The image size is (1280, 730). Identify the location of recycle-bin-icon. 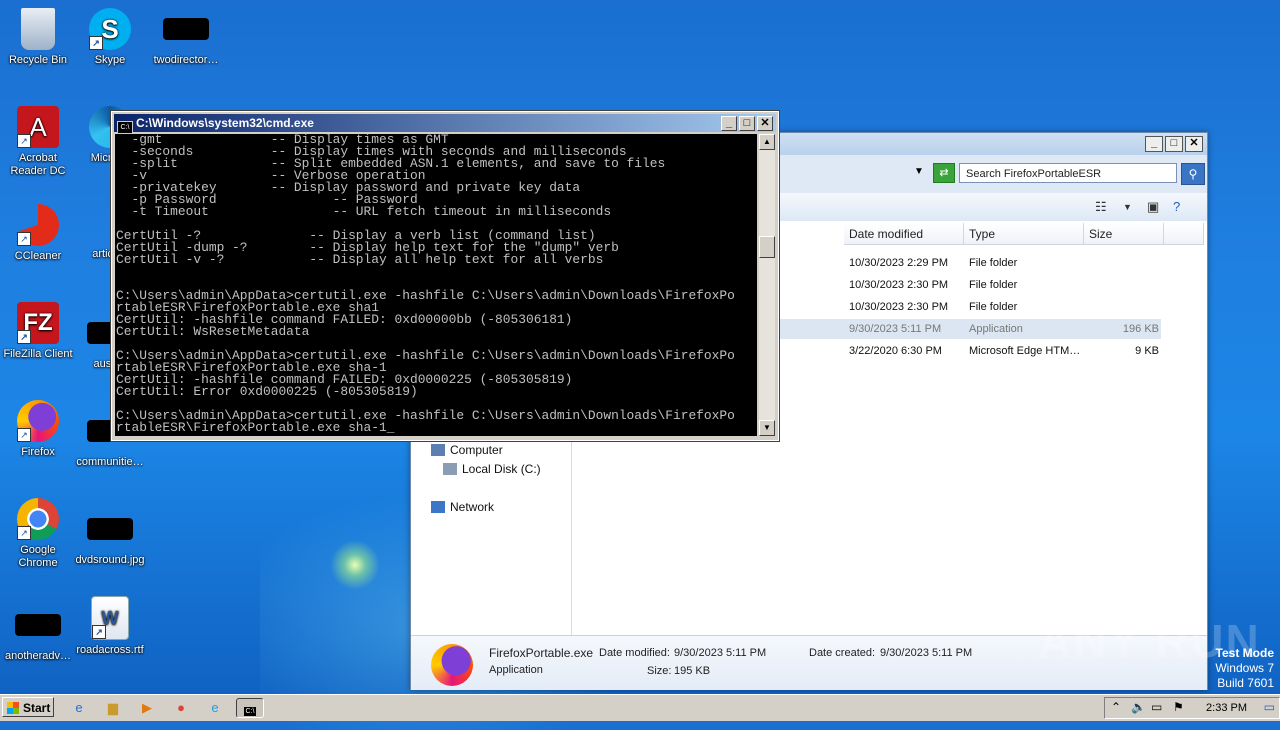
(38, 29).